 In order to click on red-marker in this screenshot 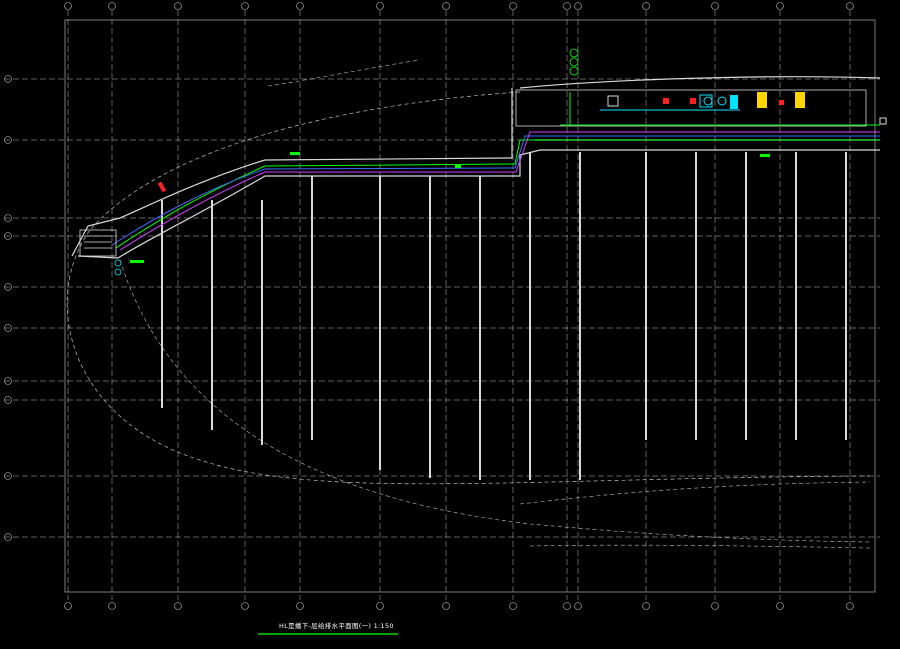, I will do `click(162, 187)`.